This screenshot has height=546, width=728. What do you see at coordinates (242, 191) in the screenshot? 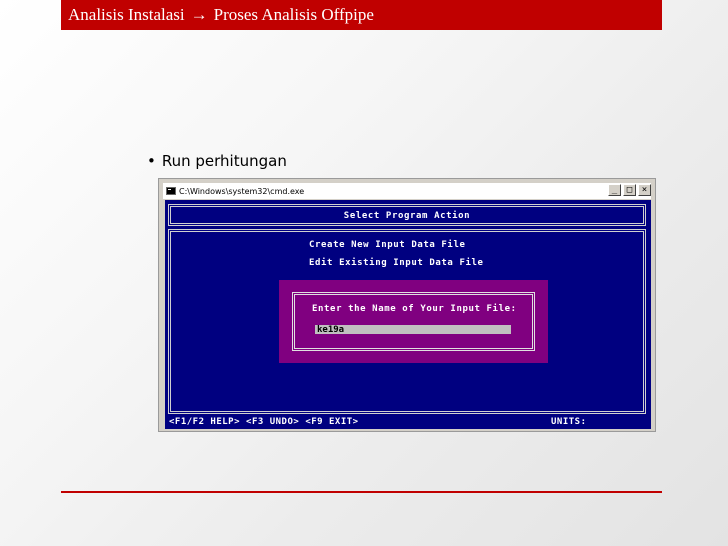
I see `cmd-window-title: C:\Windows\system32\cmd.exe` at bounding box center [242, 191].